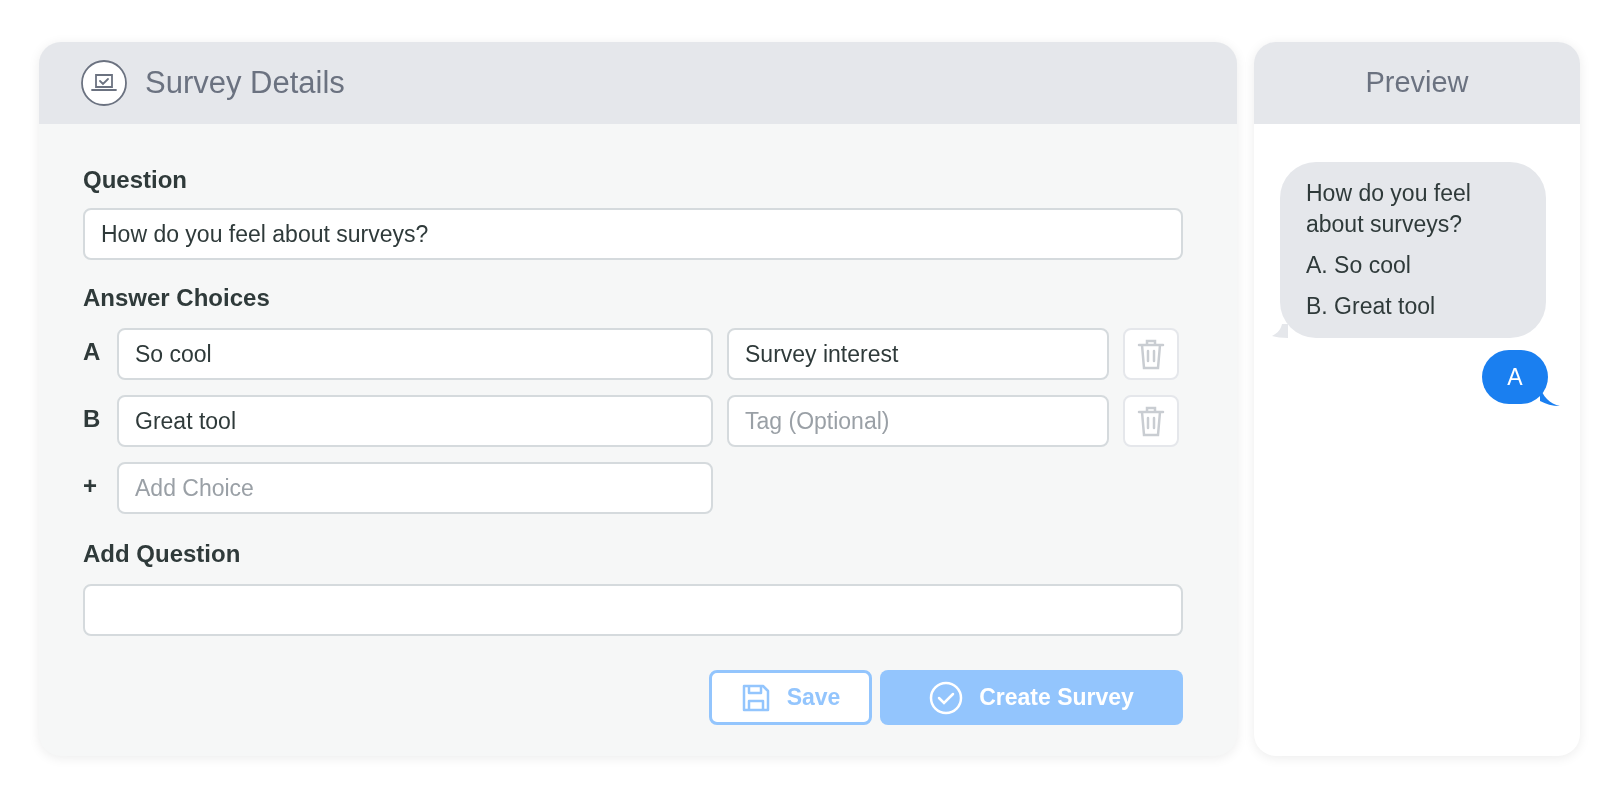  Describe the element at coordinates (245, 82) in the screenshot. I see `card-title: Survey Details` at that location.